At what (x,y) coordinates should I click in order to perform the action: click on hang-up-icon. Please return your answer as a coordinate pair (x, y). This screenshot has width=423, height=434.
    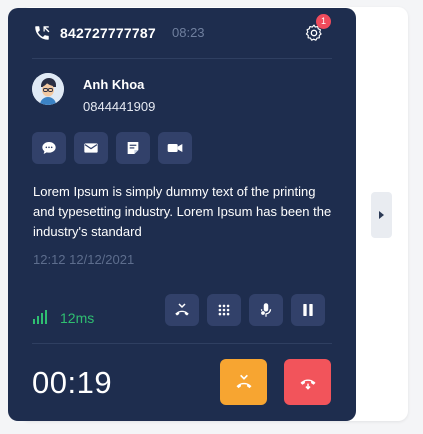
    Looking at the image, I should click on (307, 384).